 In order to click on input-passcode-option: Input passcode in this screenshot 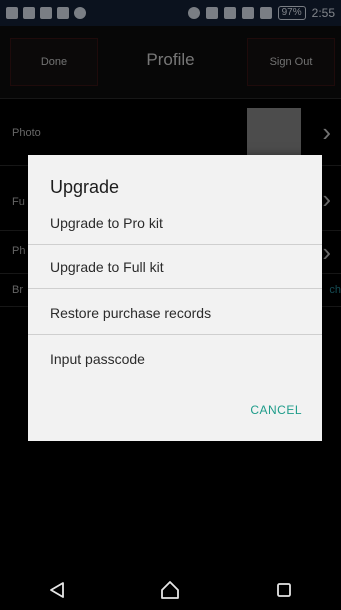, I will do `click(175, 359)`.